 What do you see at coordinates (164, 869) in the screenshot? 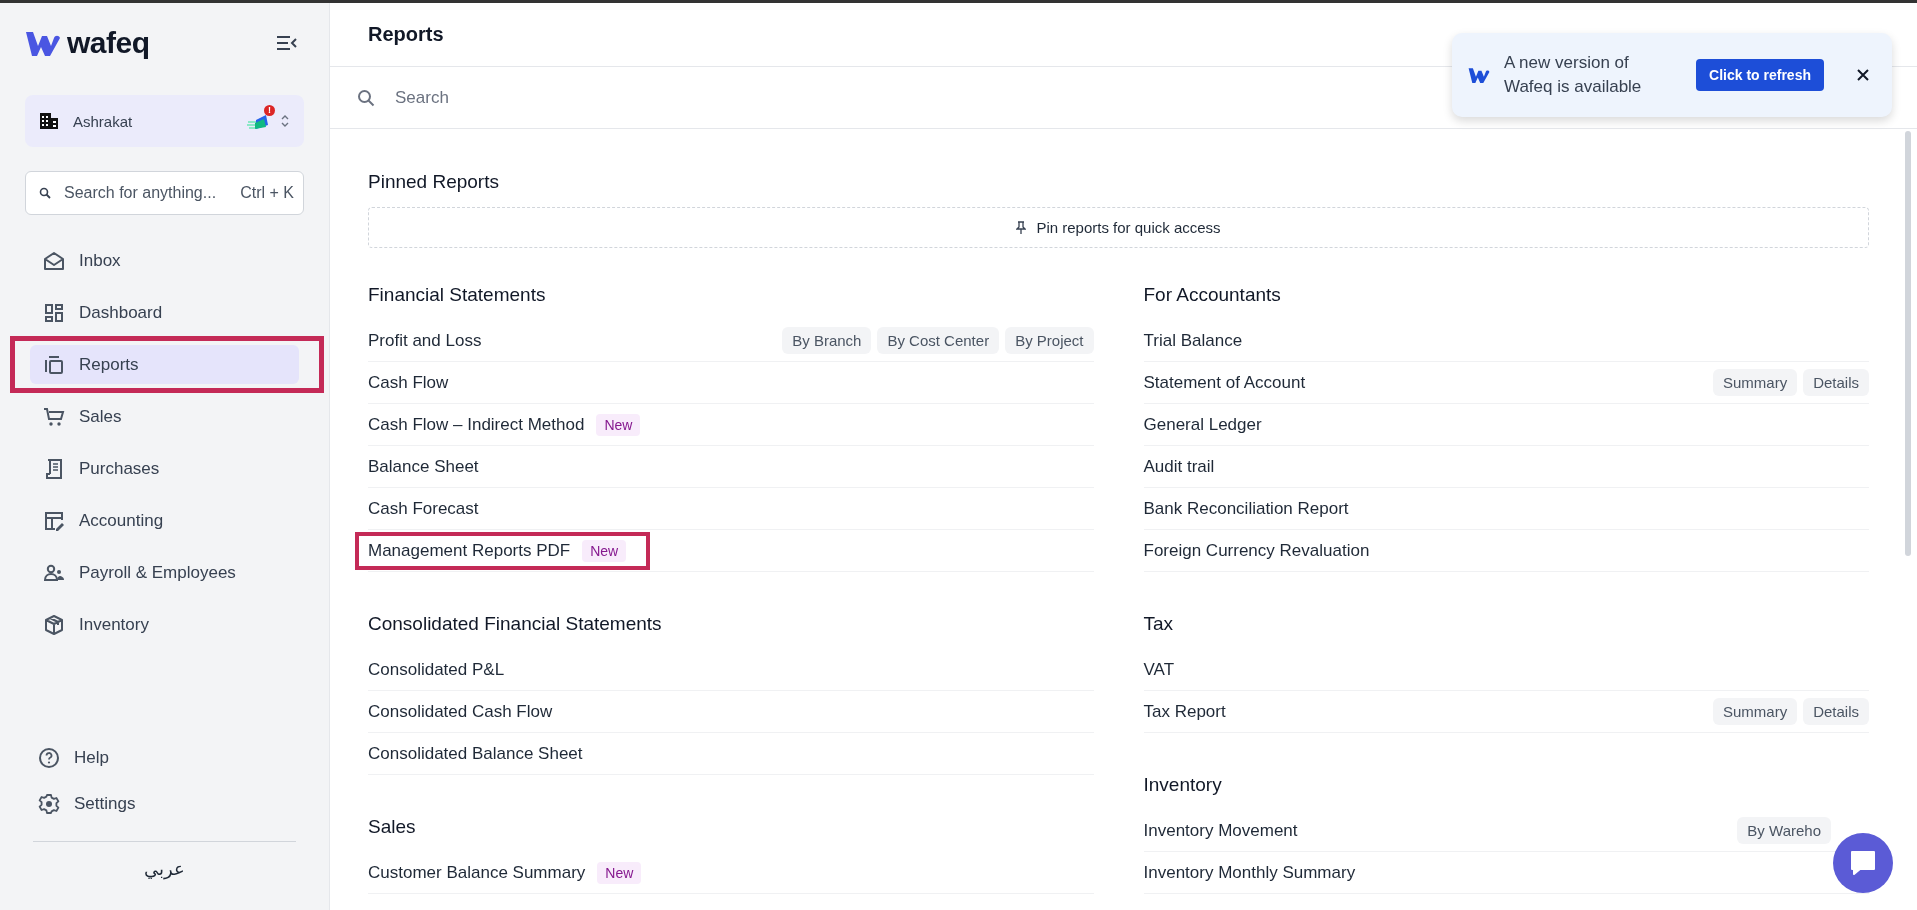
I see `language-link: عربي` at bounding box center [164, 869].